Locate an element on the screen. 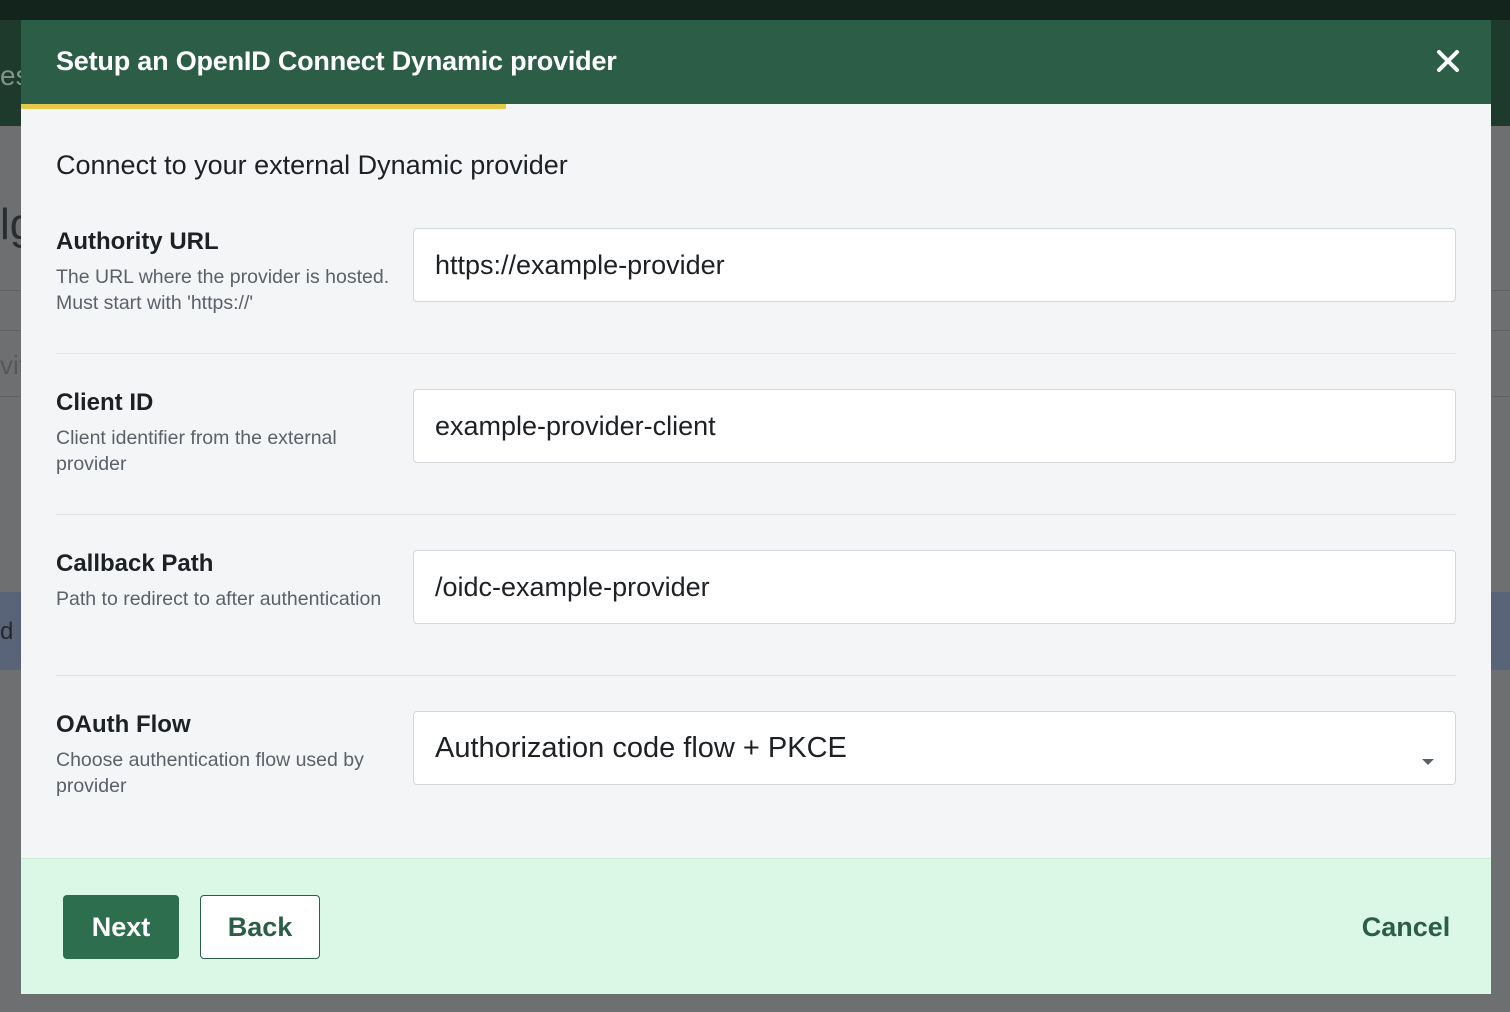  chevron-down-icon is located at coordinates (1428, 754).